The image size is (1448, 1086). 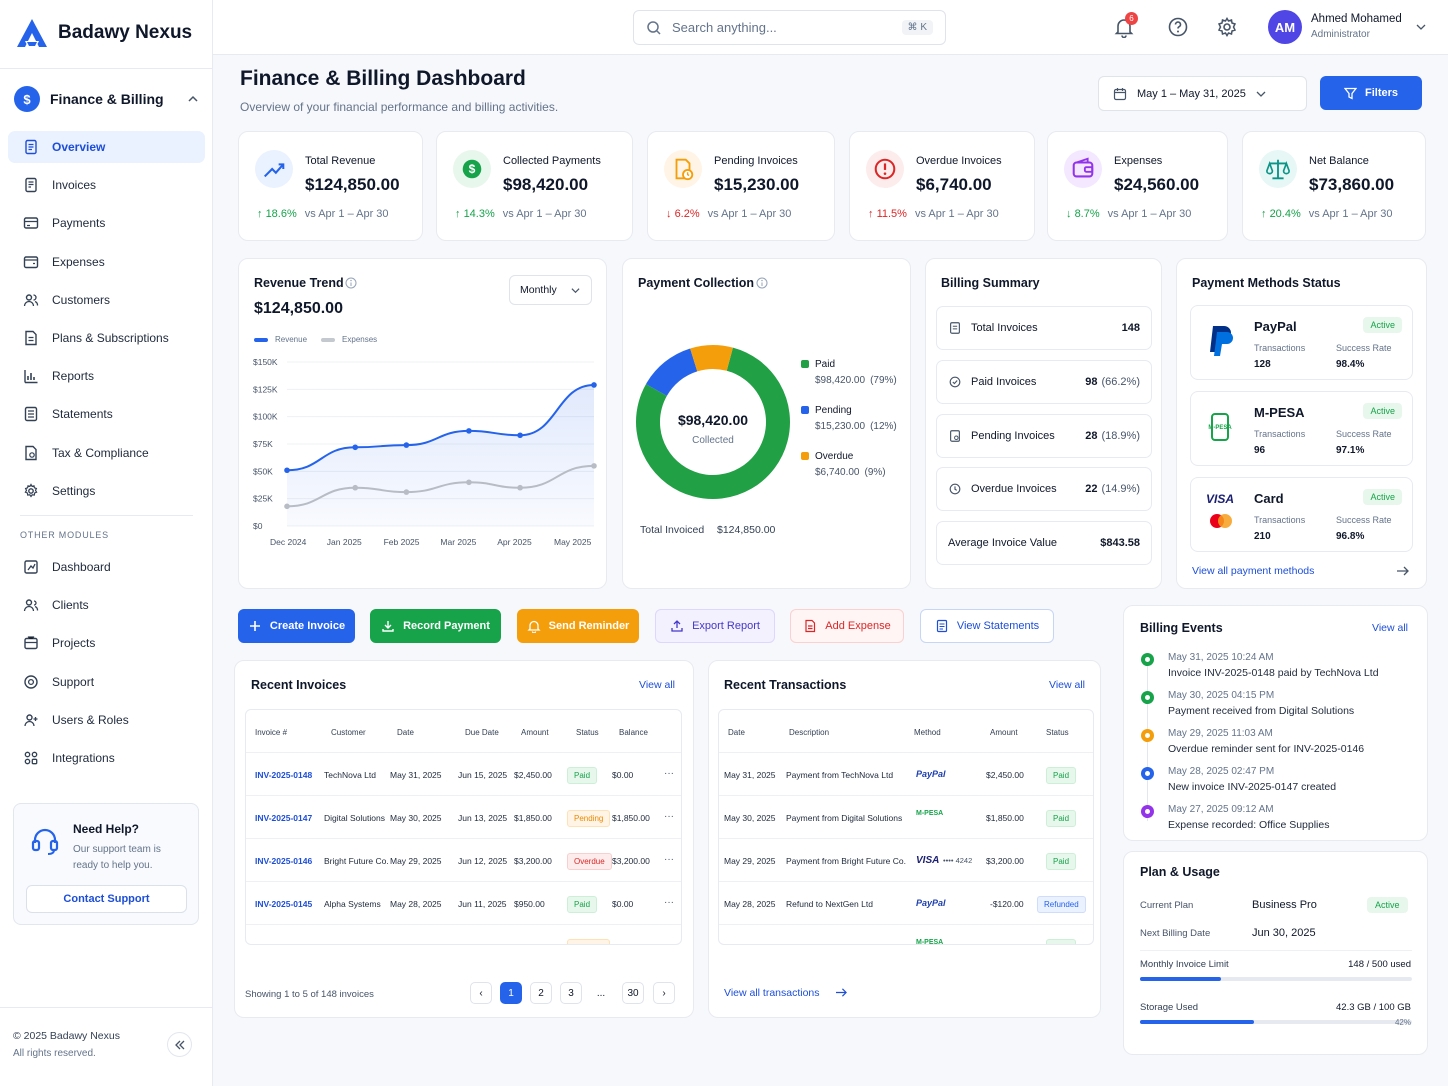 What do you see at coordinates (106, 899) in the screenshot?
I see `contact-support-button: Contact Support` at bounding box center [106, 899].